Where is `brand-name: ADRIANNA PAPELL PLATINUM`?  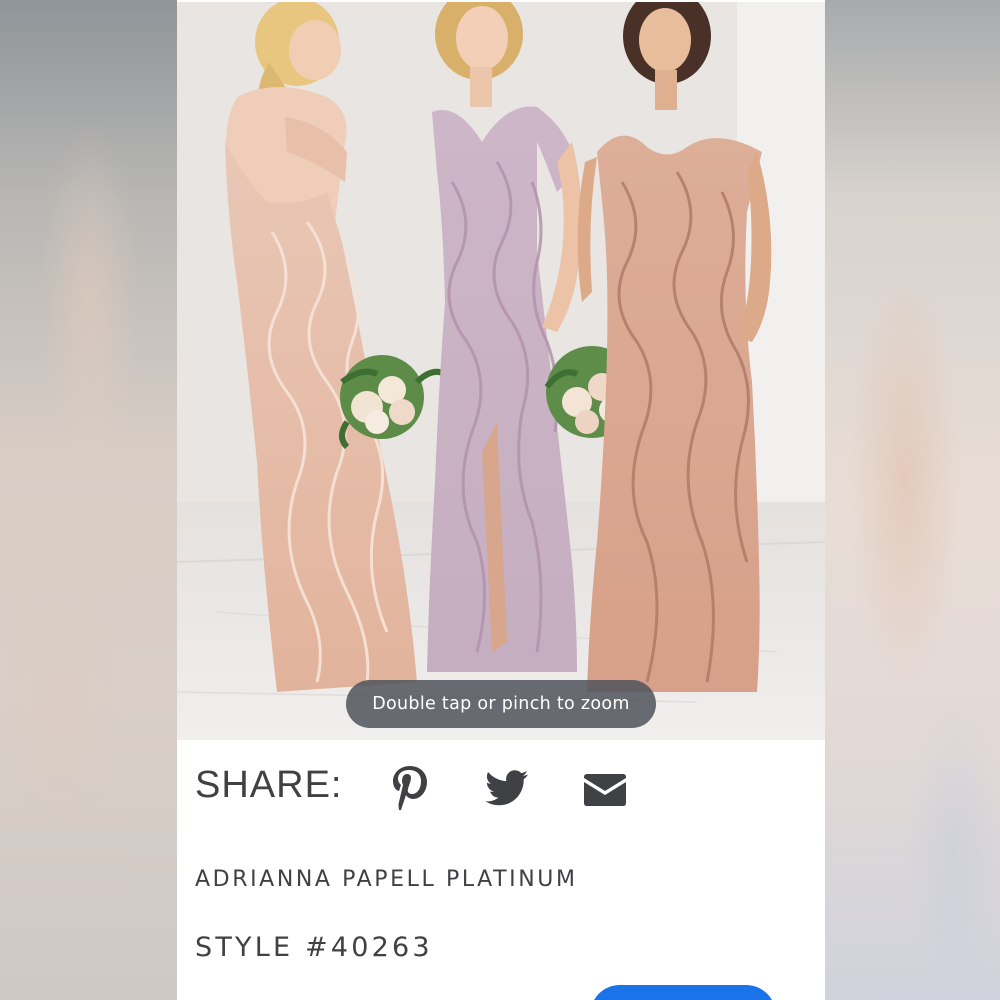 brand-name: ADRIANNA PAPELL PLATINUM is located at coordinates (386, 879).